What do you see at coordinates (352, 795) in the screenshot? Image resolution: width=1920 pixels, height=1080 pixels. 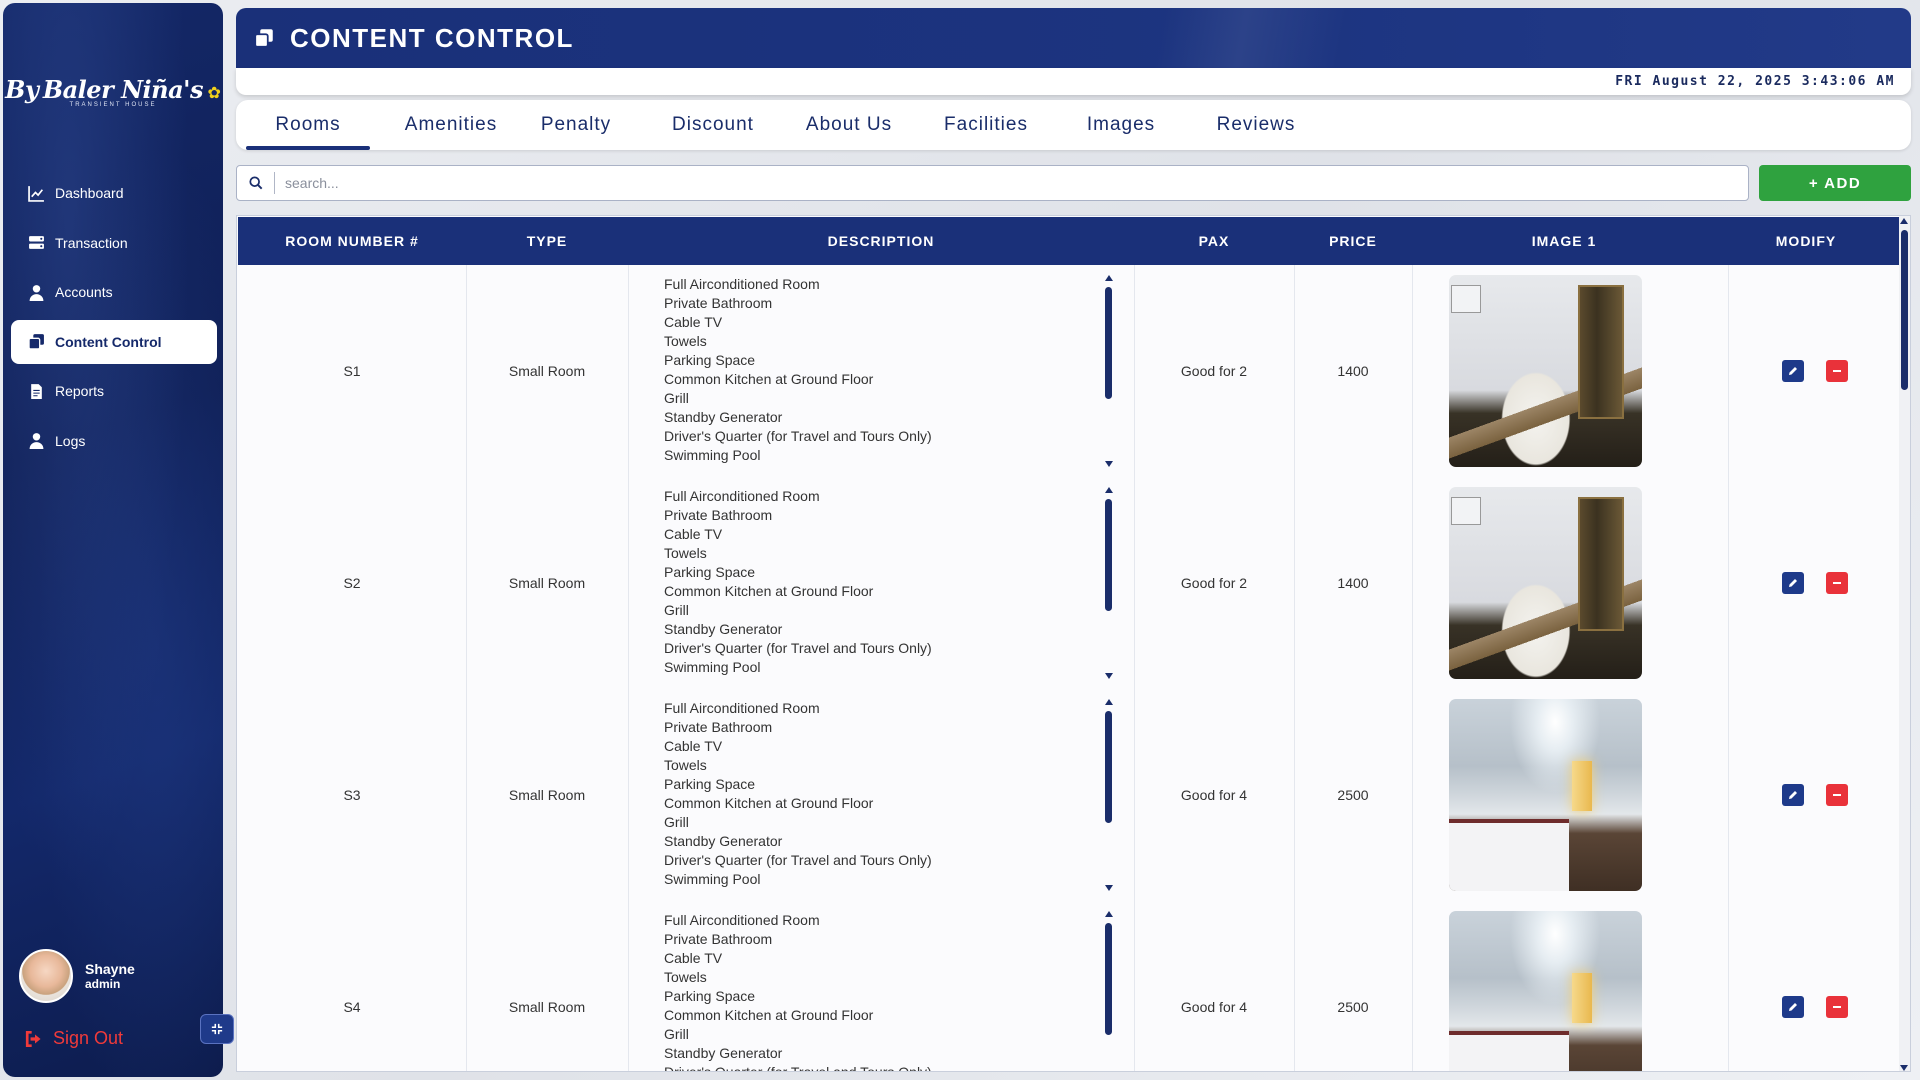 I see `room-number: S3` at bounding box center [352, 795].